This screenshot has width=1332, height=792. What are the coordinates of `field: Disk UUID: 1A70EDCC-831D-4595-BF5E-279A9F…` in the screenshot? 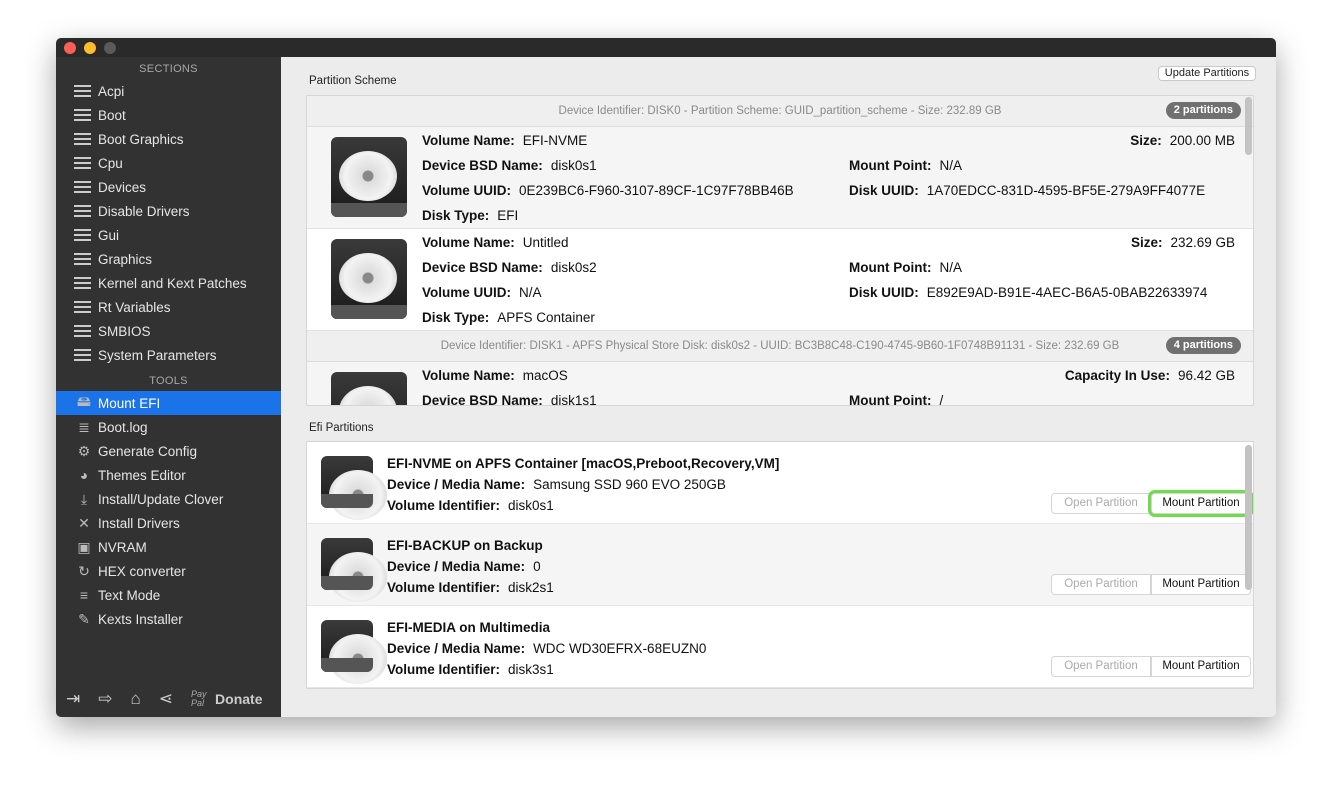 It's located at (1027, 190).